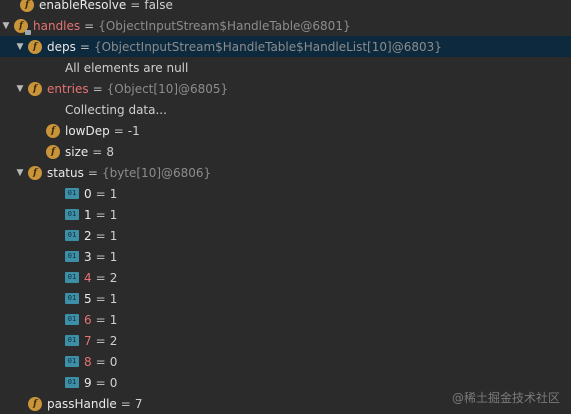 This screenshot has height=414, width=571. What do you see at coordinates (88, 361) in the screenshot?
I see `variable-name: 8` at bounding box center [88, 361].